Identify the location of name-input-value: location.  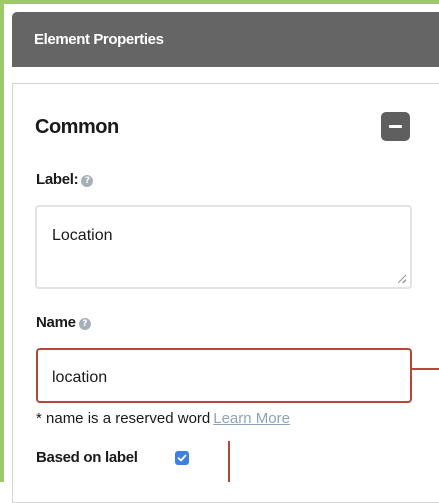
(80, 377).